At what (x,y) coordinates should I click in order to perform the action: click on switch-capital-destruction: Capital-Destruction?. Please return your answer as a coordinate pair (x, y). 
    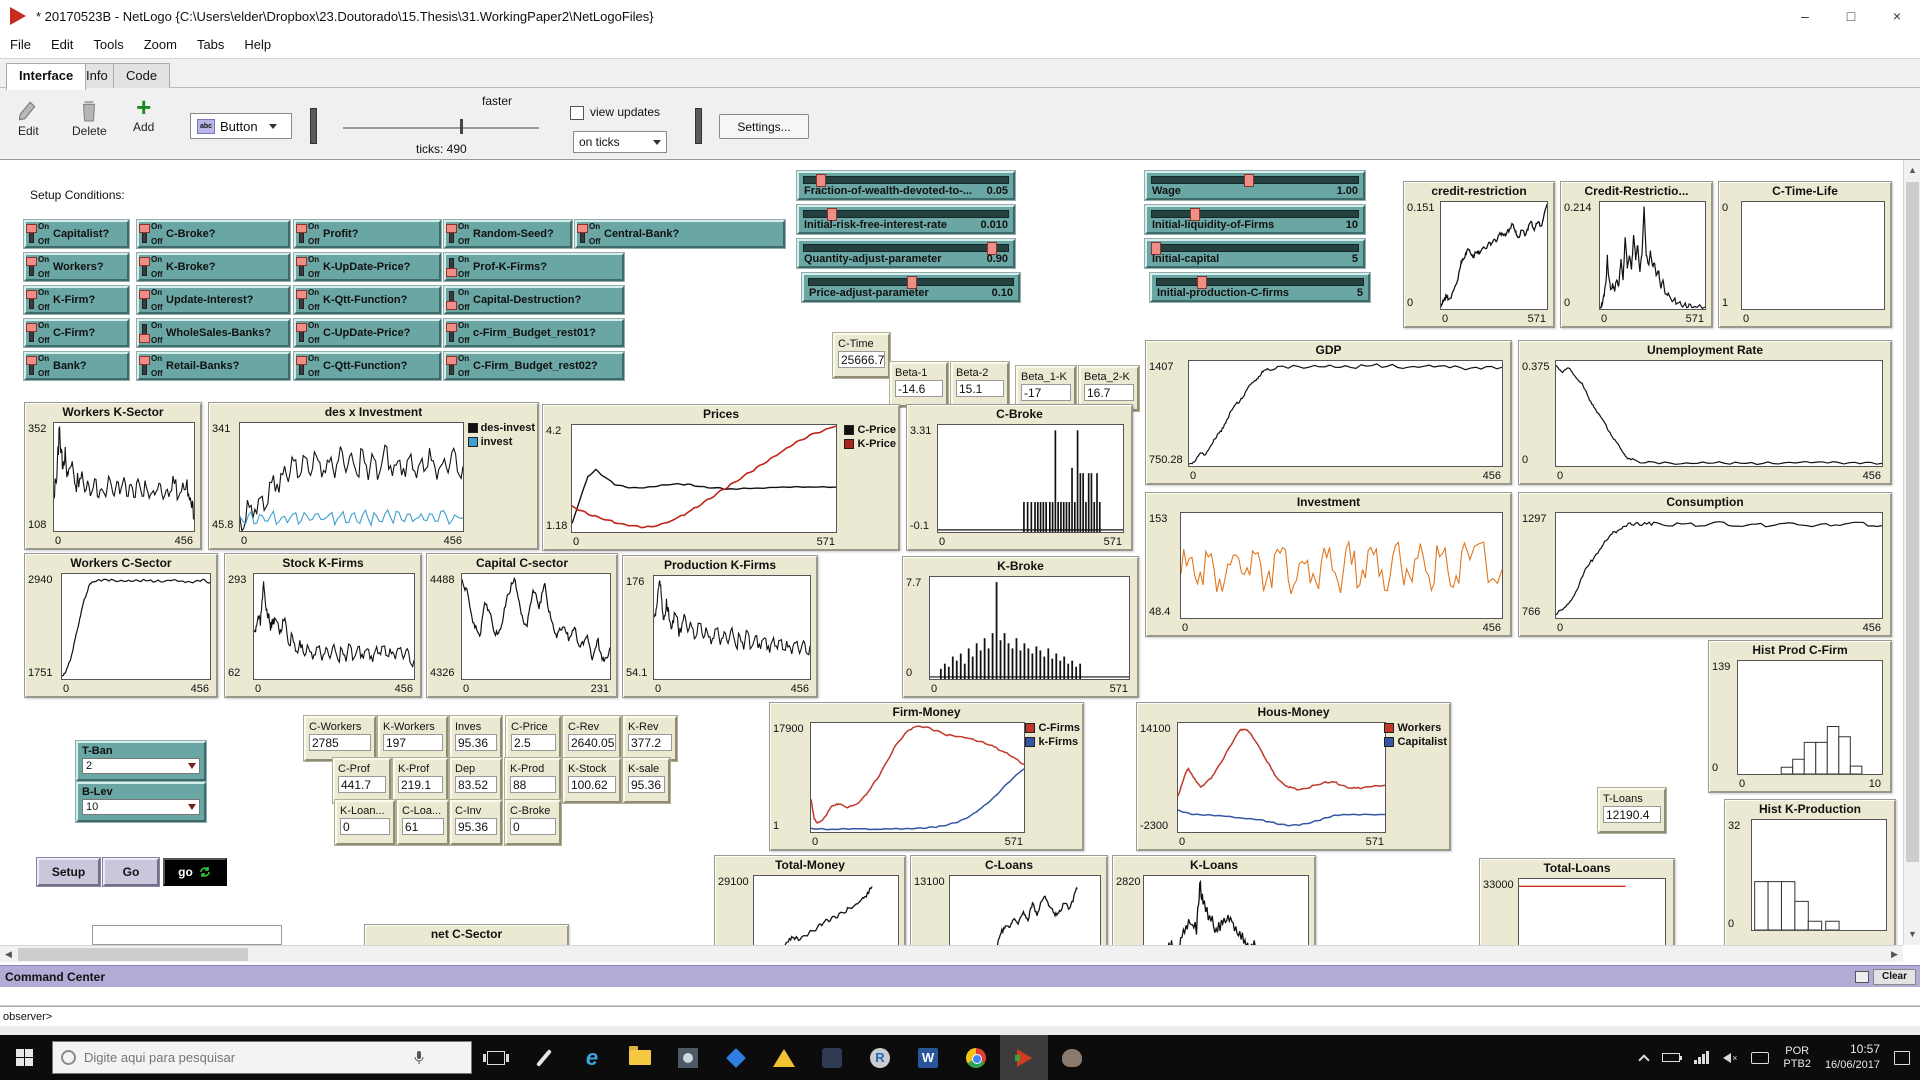
    Looking at the image, I should click on (534, 300).